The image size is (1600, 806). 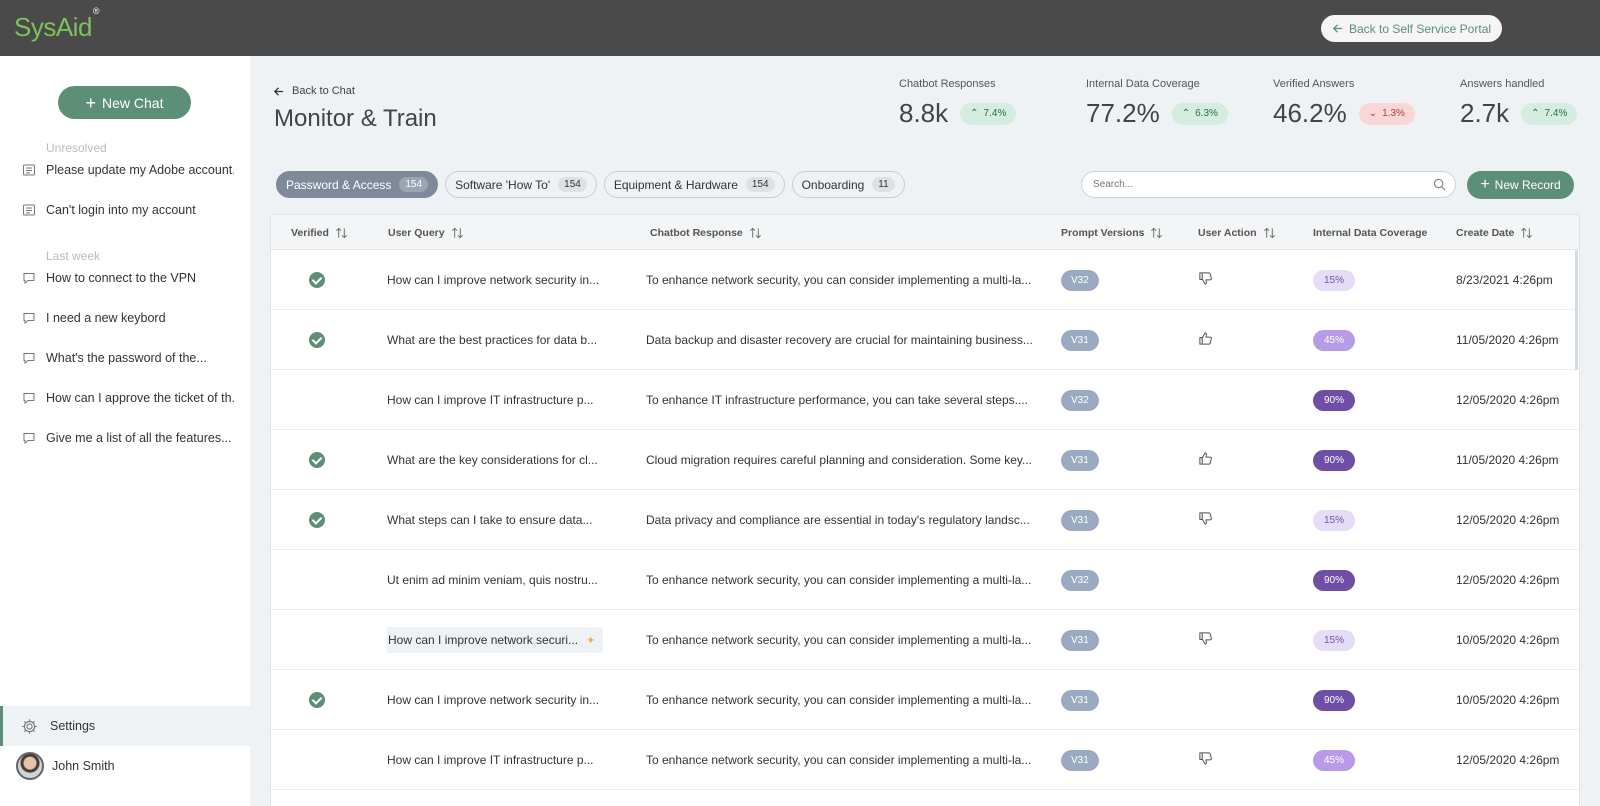 I want to click on page-title: Monitor & Train, so click(x=355, y=118).